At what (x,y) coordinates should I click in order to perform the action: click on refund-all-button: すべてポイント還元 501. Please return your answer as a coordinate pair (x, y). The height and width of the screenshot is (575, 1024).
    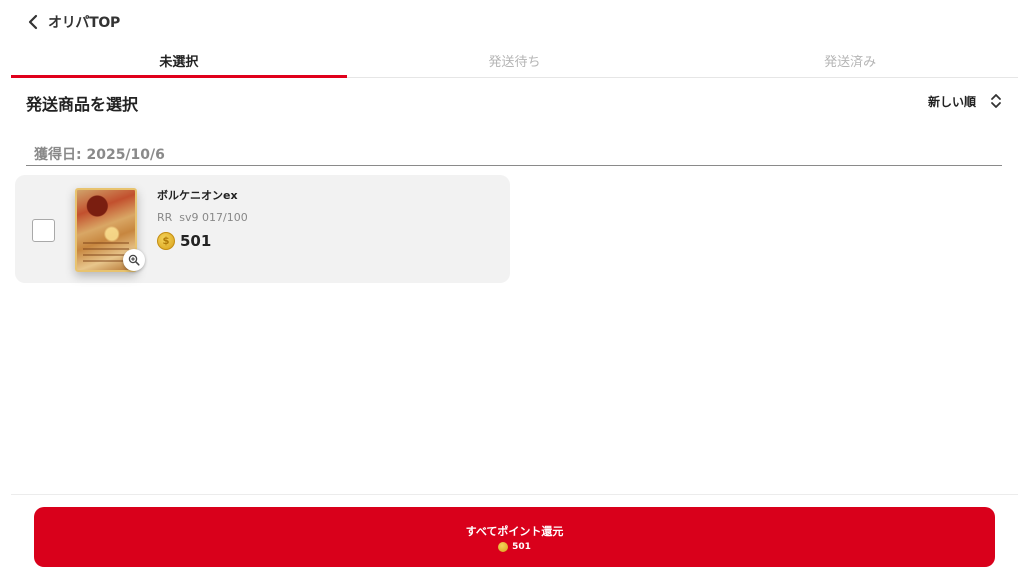
    Looking at the image, I should click on (514, 537).